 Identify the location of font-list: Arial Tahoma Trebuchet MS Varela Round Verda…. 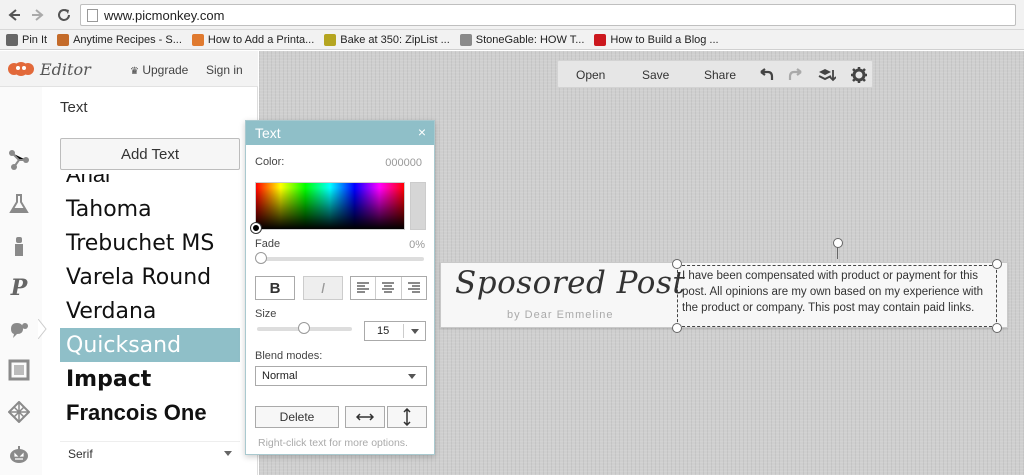
(150, 306).